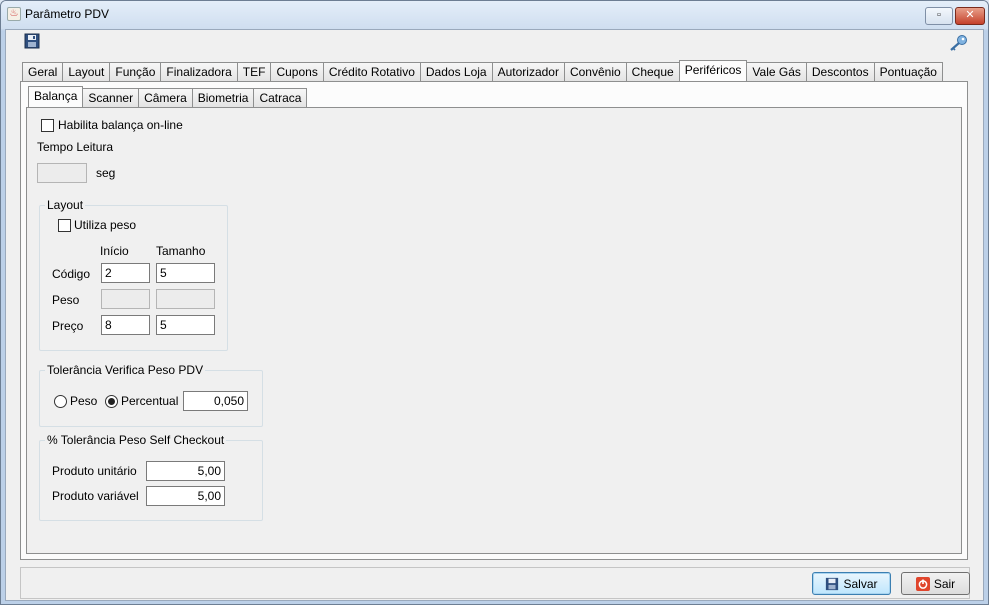 The width and height of the screenshot is (989, 605). Describe the element at coordinates (125, 299) in the screenshot. I see `peso-inicio-input` at that location.